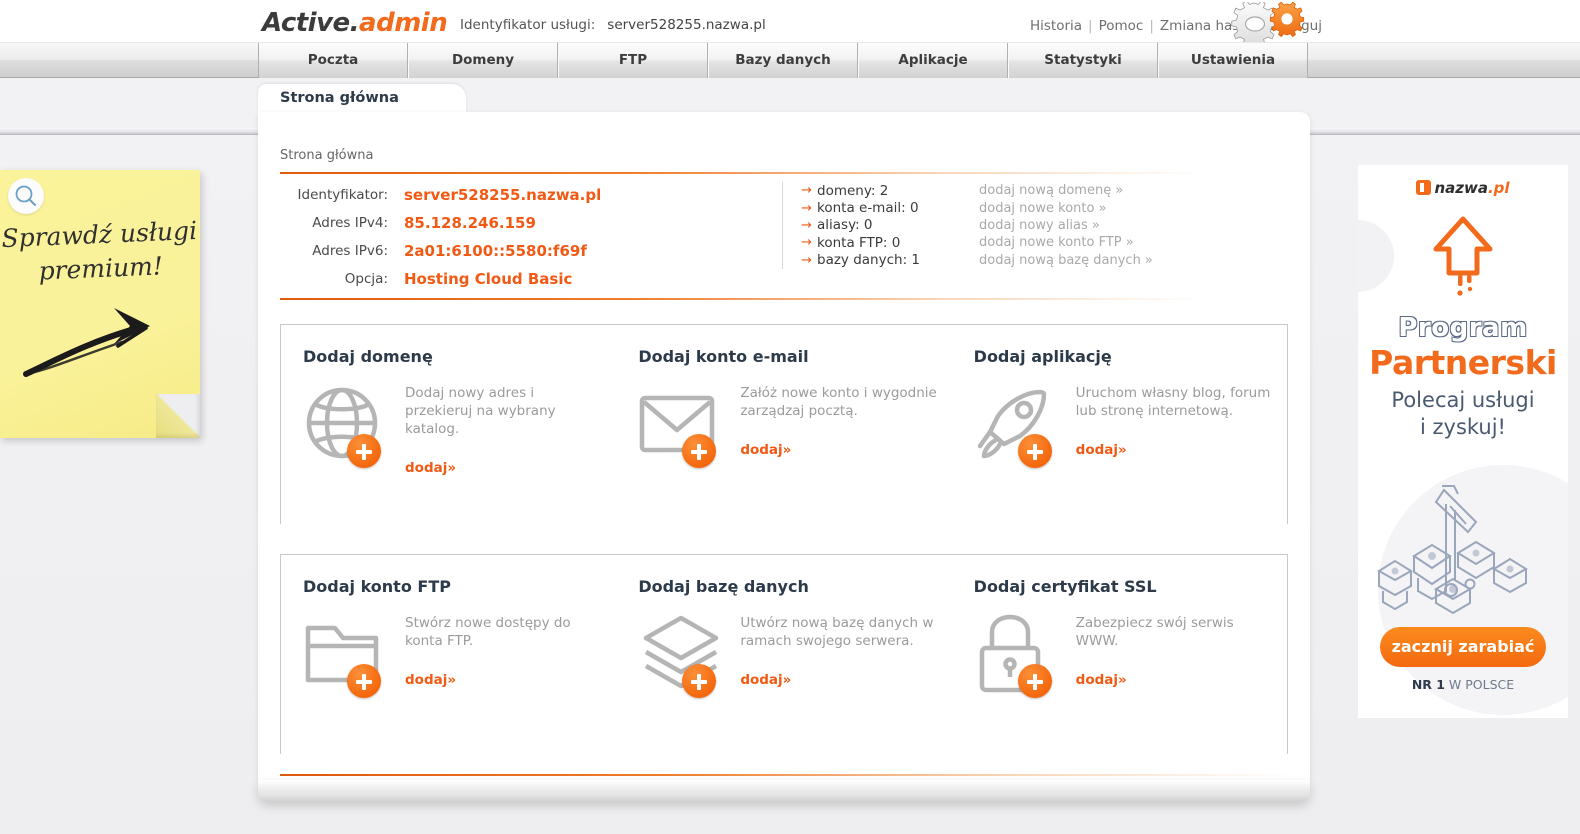  Describe the element at coordinates (470, 223) in the screenshot. I see `info-value-ipv4: 85.128.246.159` at that location.